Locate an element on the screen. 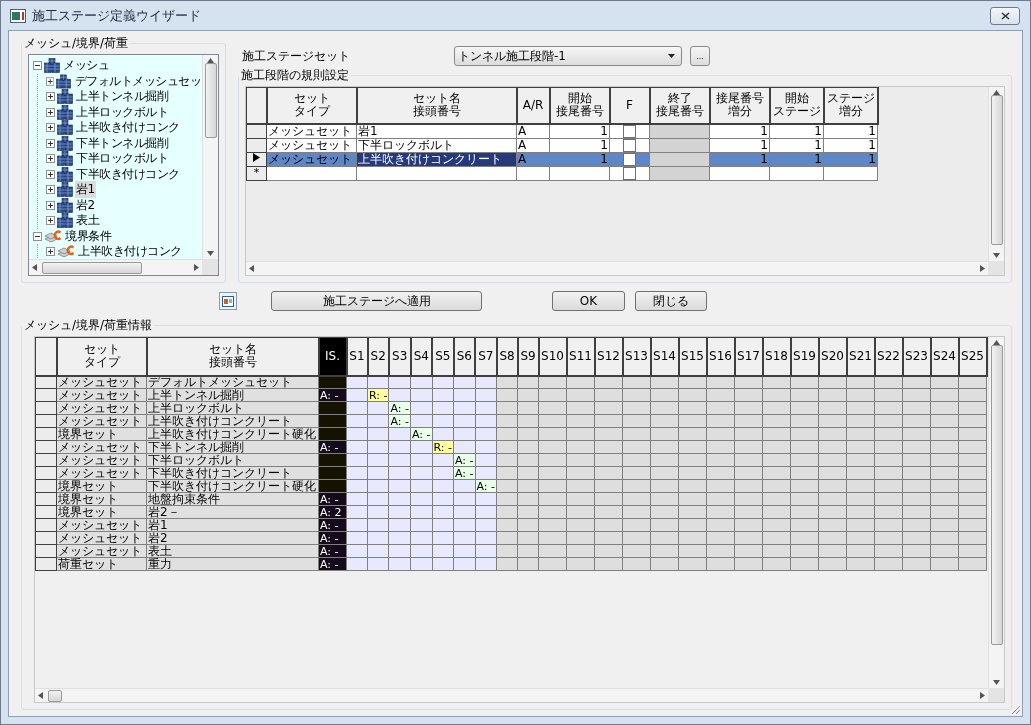  stage-header: S8 is located at coordinates (507, 356).